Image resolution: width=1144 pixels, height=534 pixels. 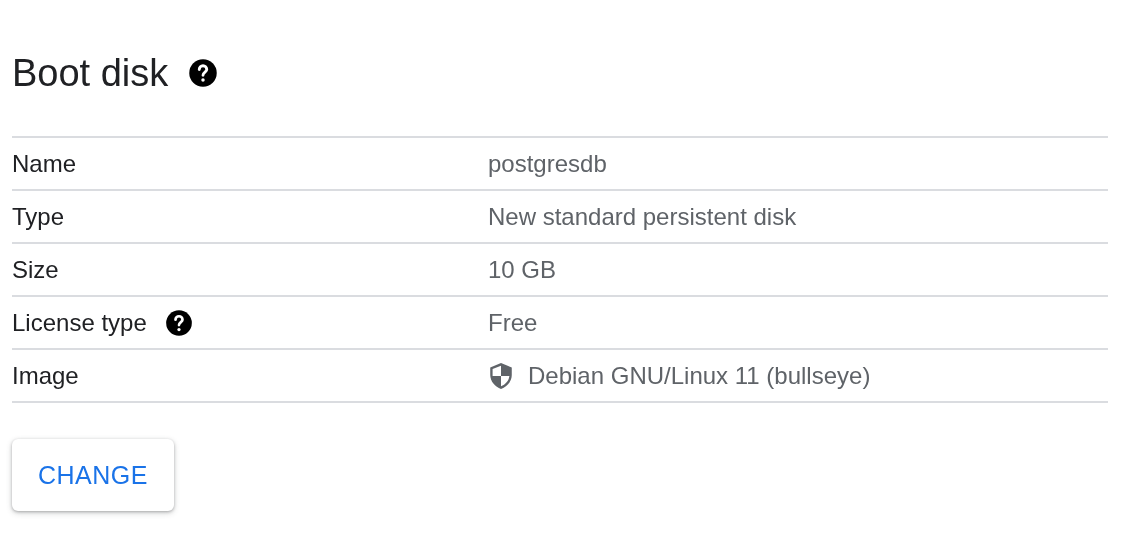 I want to click on row-label: Type, so click(x=38, y=216).